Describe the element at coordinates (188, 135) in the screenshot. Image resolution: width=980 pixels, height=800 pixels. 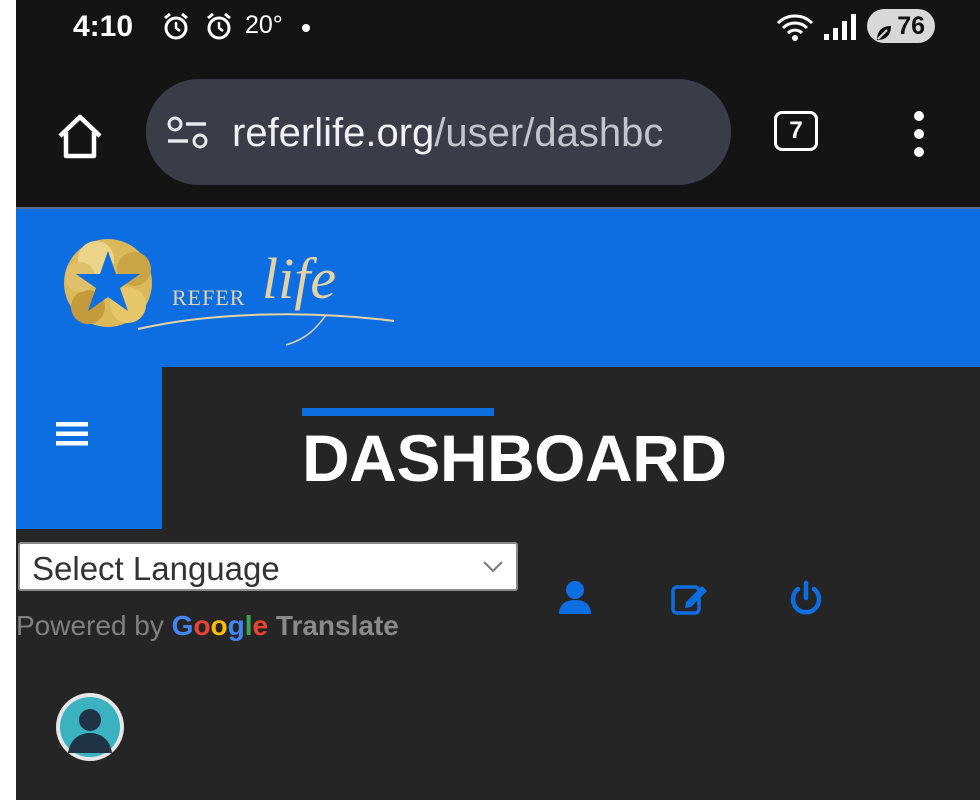
I see `site-settings-icon` at that location.